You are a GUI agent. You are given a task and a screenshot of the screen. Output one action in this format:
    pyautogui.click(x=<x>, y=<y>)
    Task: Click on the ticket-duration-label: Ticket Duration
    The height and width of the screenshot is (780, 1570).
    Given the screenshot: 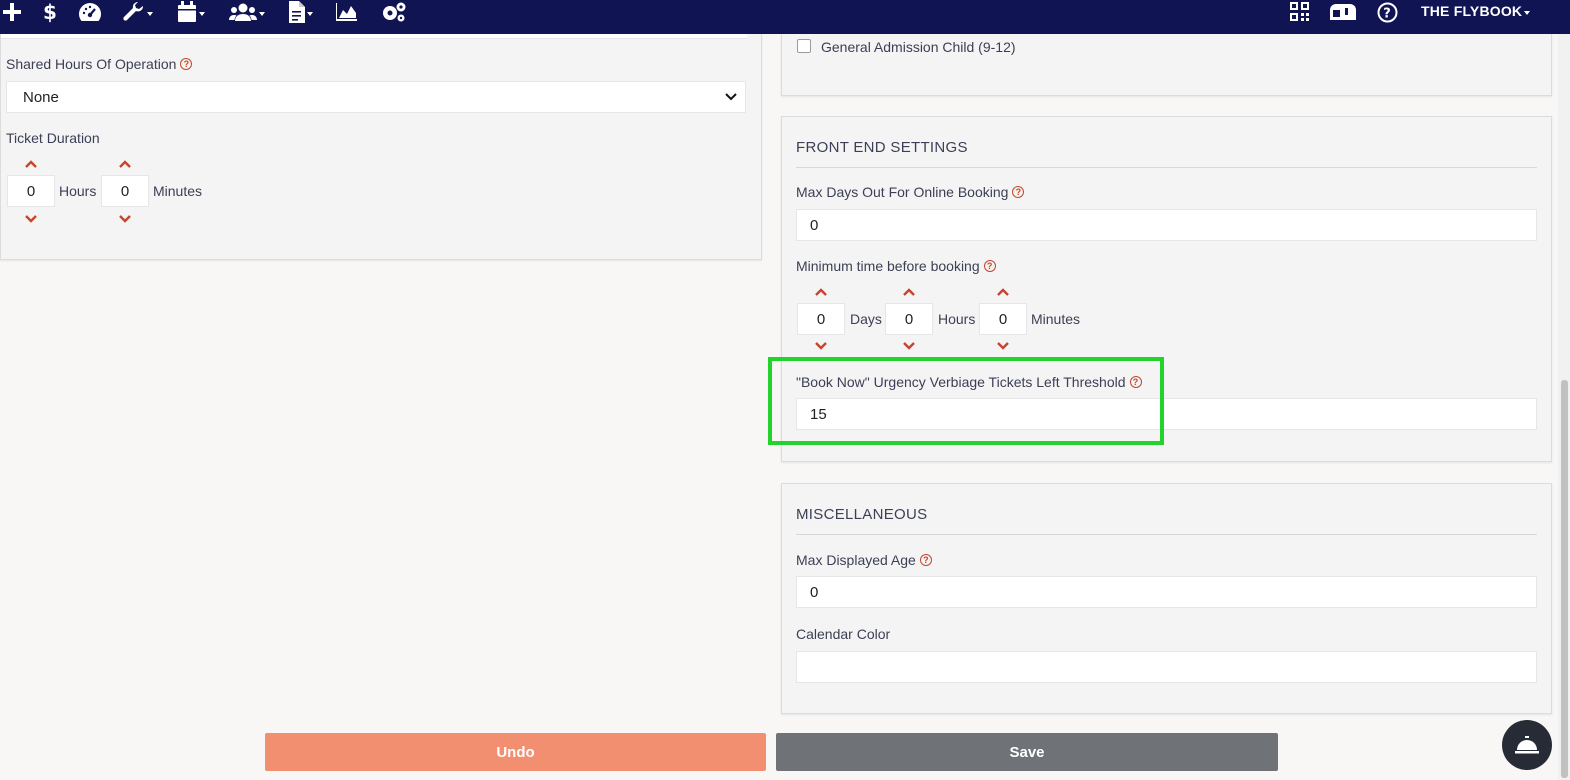 What is the action you would take?
    pyautogui.click(x=53, y=138)
    